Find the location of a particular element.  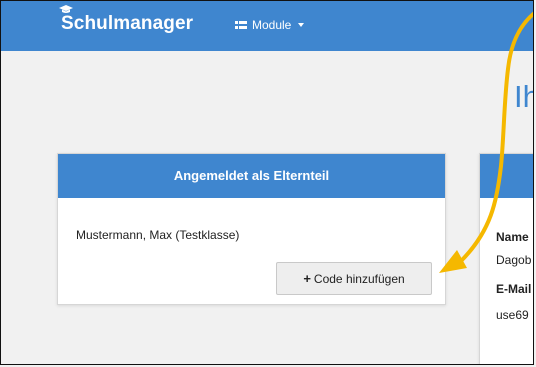

module-menu-button: Module is located at coordinates (270, 25).